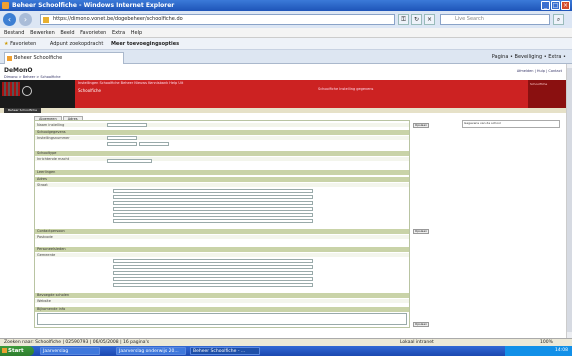 The width and height of the screenshot is (572, 356). I want to click on forward-button: ›, so click(25, 19).